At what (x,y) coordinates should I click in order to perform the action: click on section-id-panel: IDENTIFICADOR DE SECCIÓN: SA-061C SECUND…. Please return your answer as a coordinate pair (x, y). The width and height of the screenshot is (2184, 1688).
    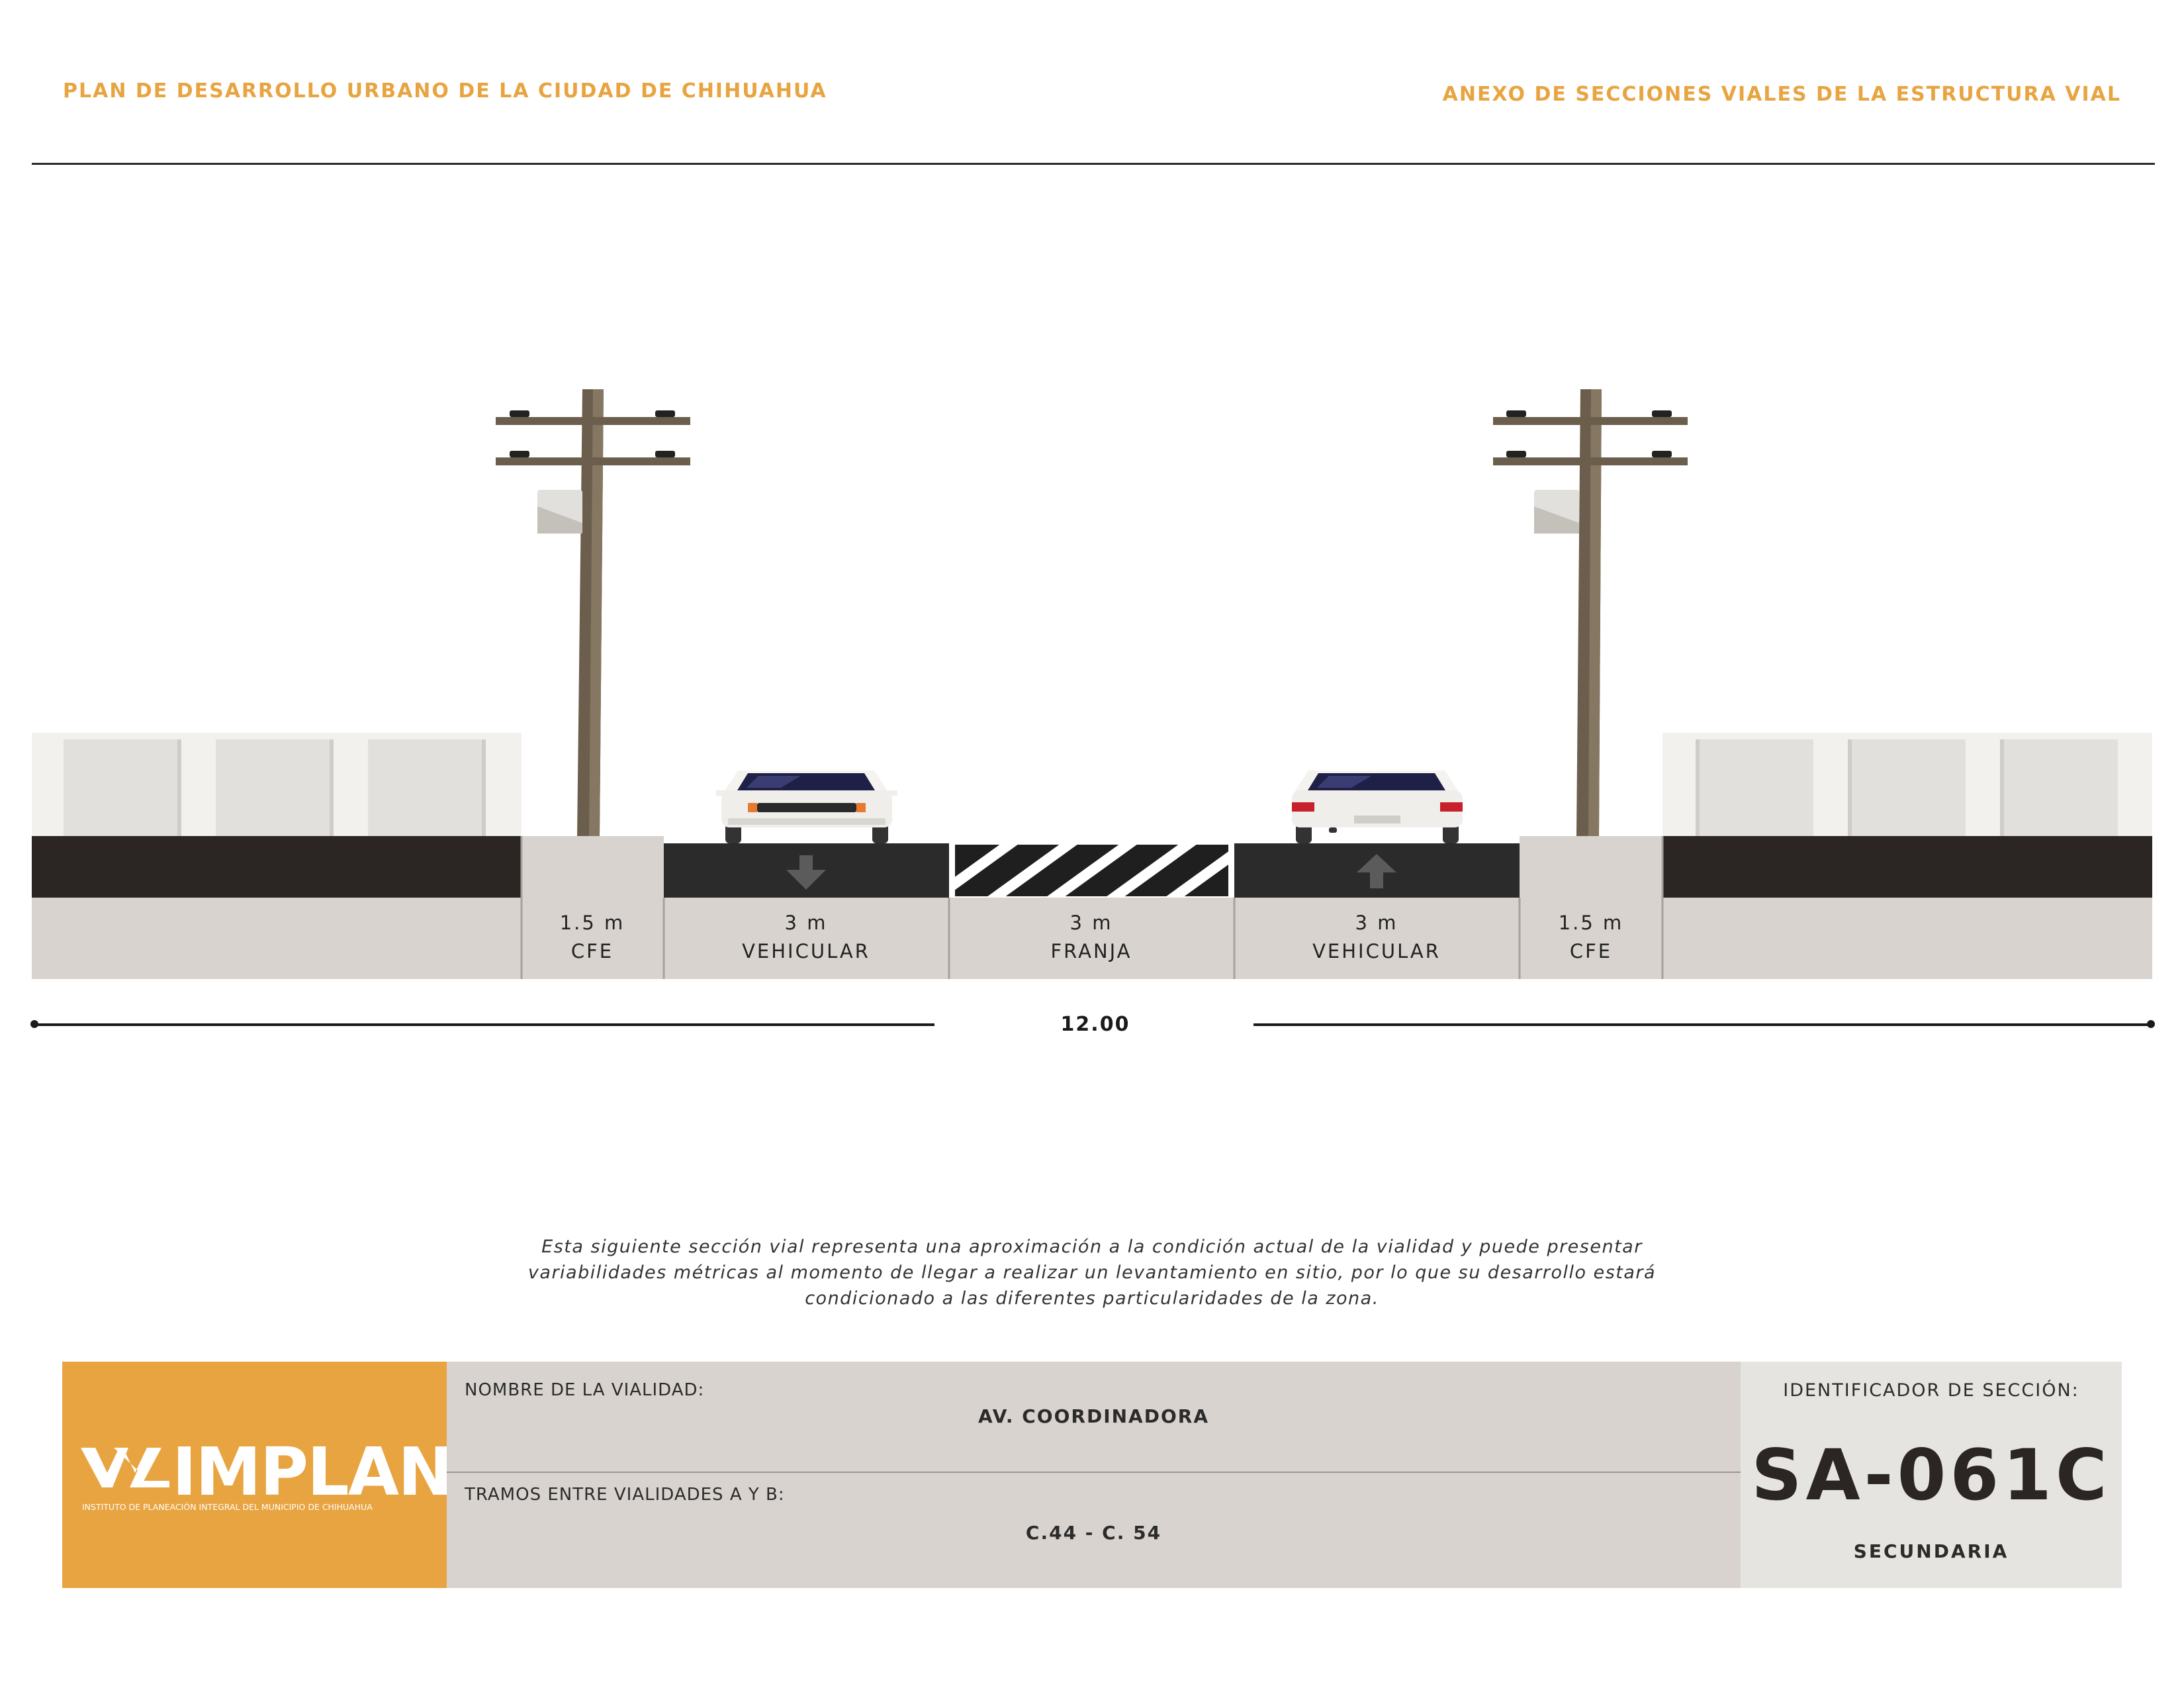
    Looking at the image, I should click on (1931, 1475).